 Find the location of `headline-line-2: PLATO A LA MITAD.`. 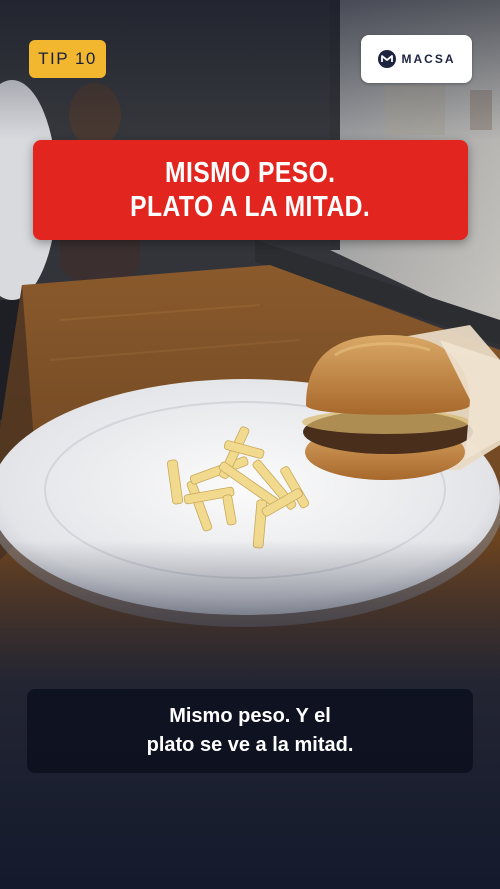

headline-line-2: PLATO A LA MITAD. is located at coordinates (250, 207).